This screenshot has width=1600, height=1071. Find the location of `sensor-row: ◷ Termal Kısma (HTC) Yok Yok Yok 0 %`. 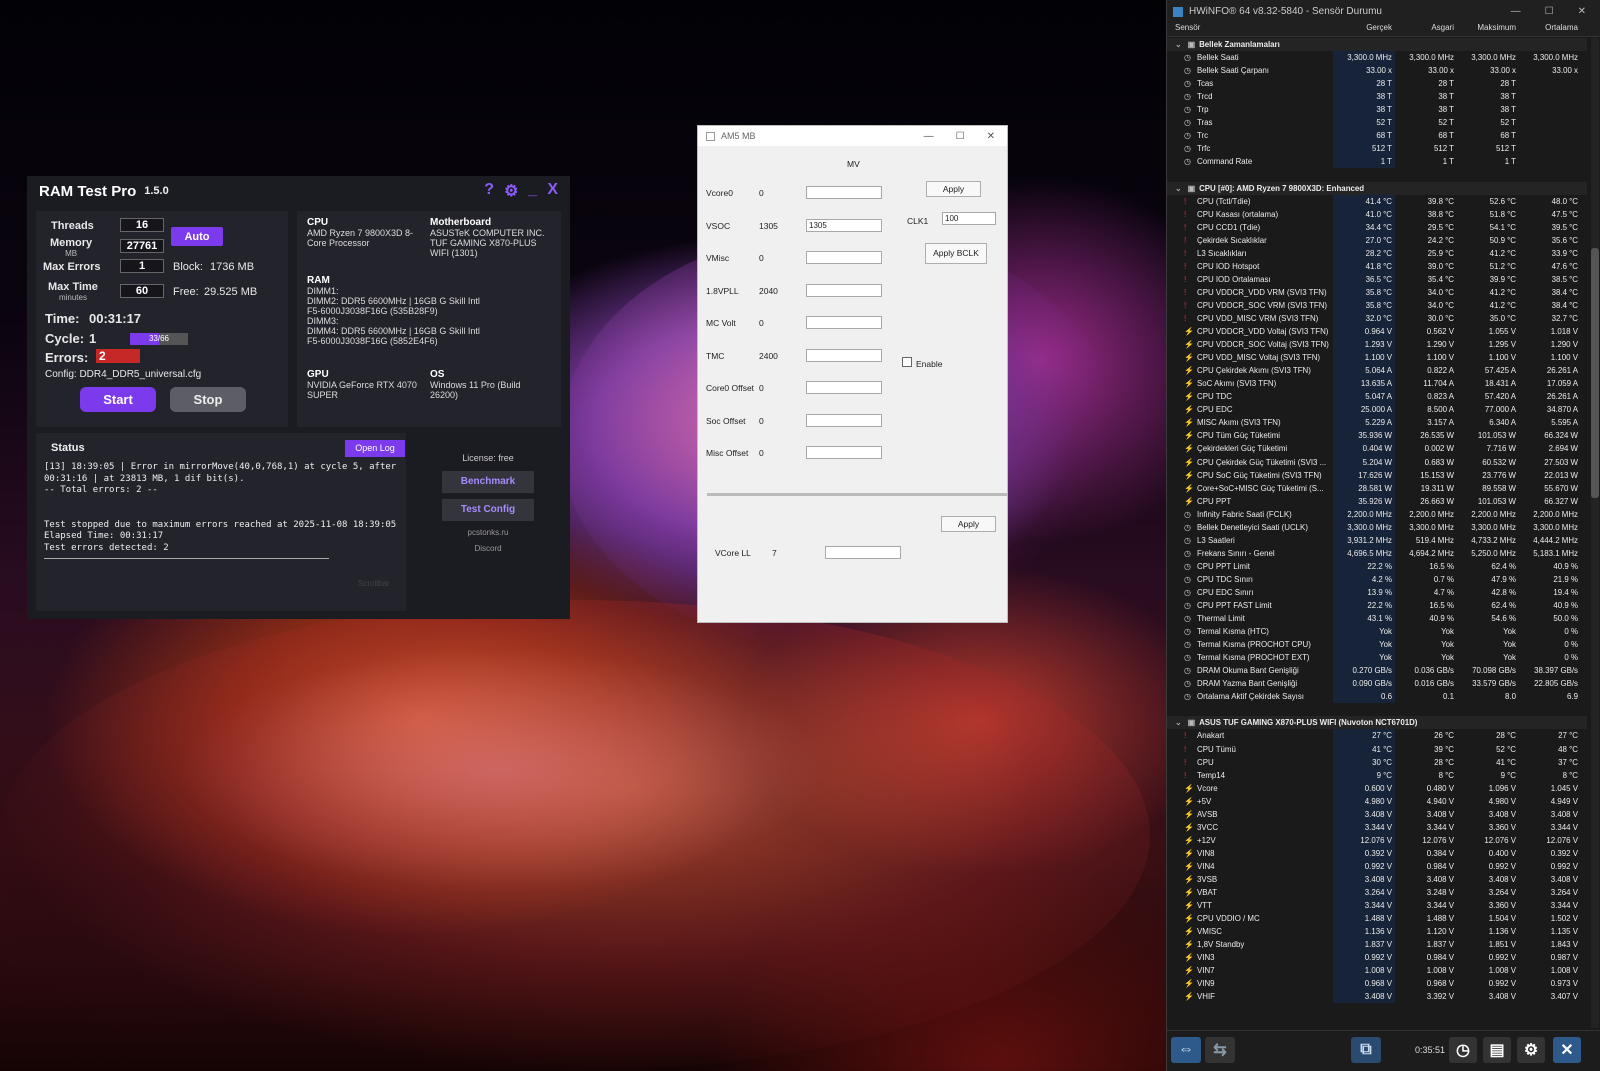

sensor-row: ◷ Termal Kısma (HTC) Yok Yok Yok 0 % is located at coordinates (1377, 632).